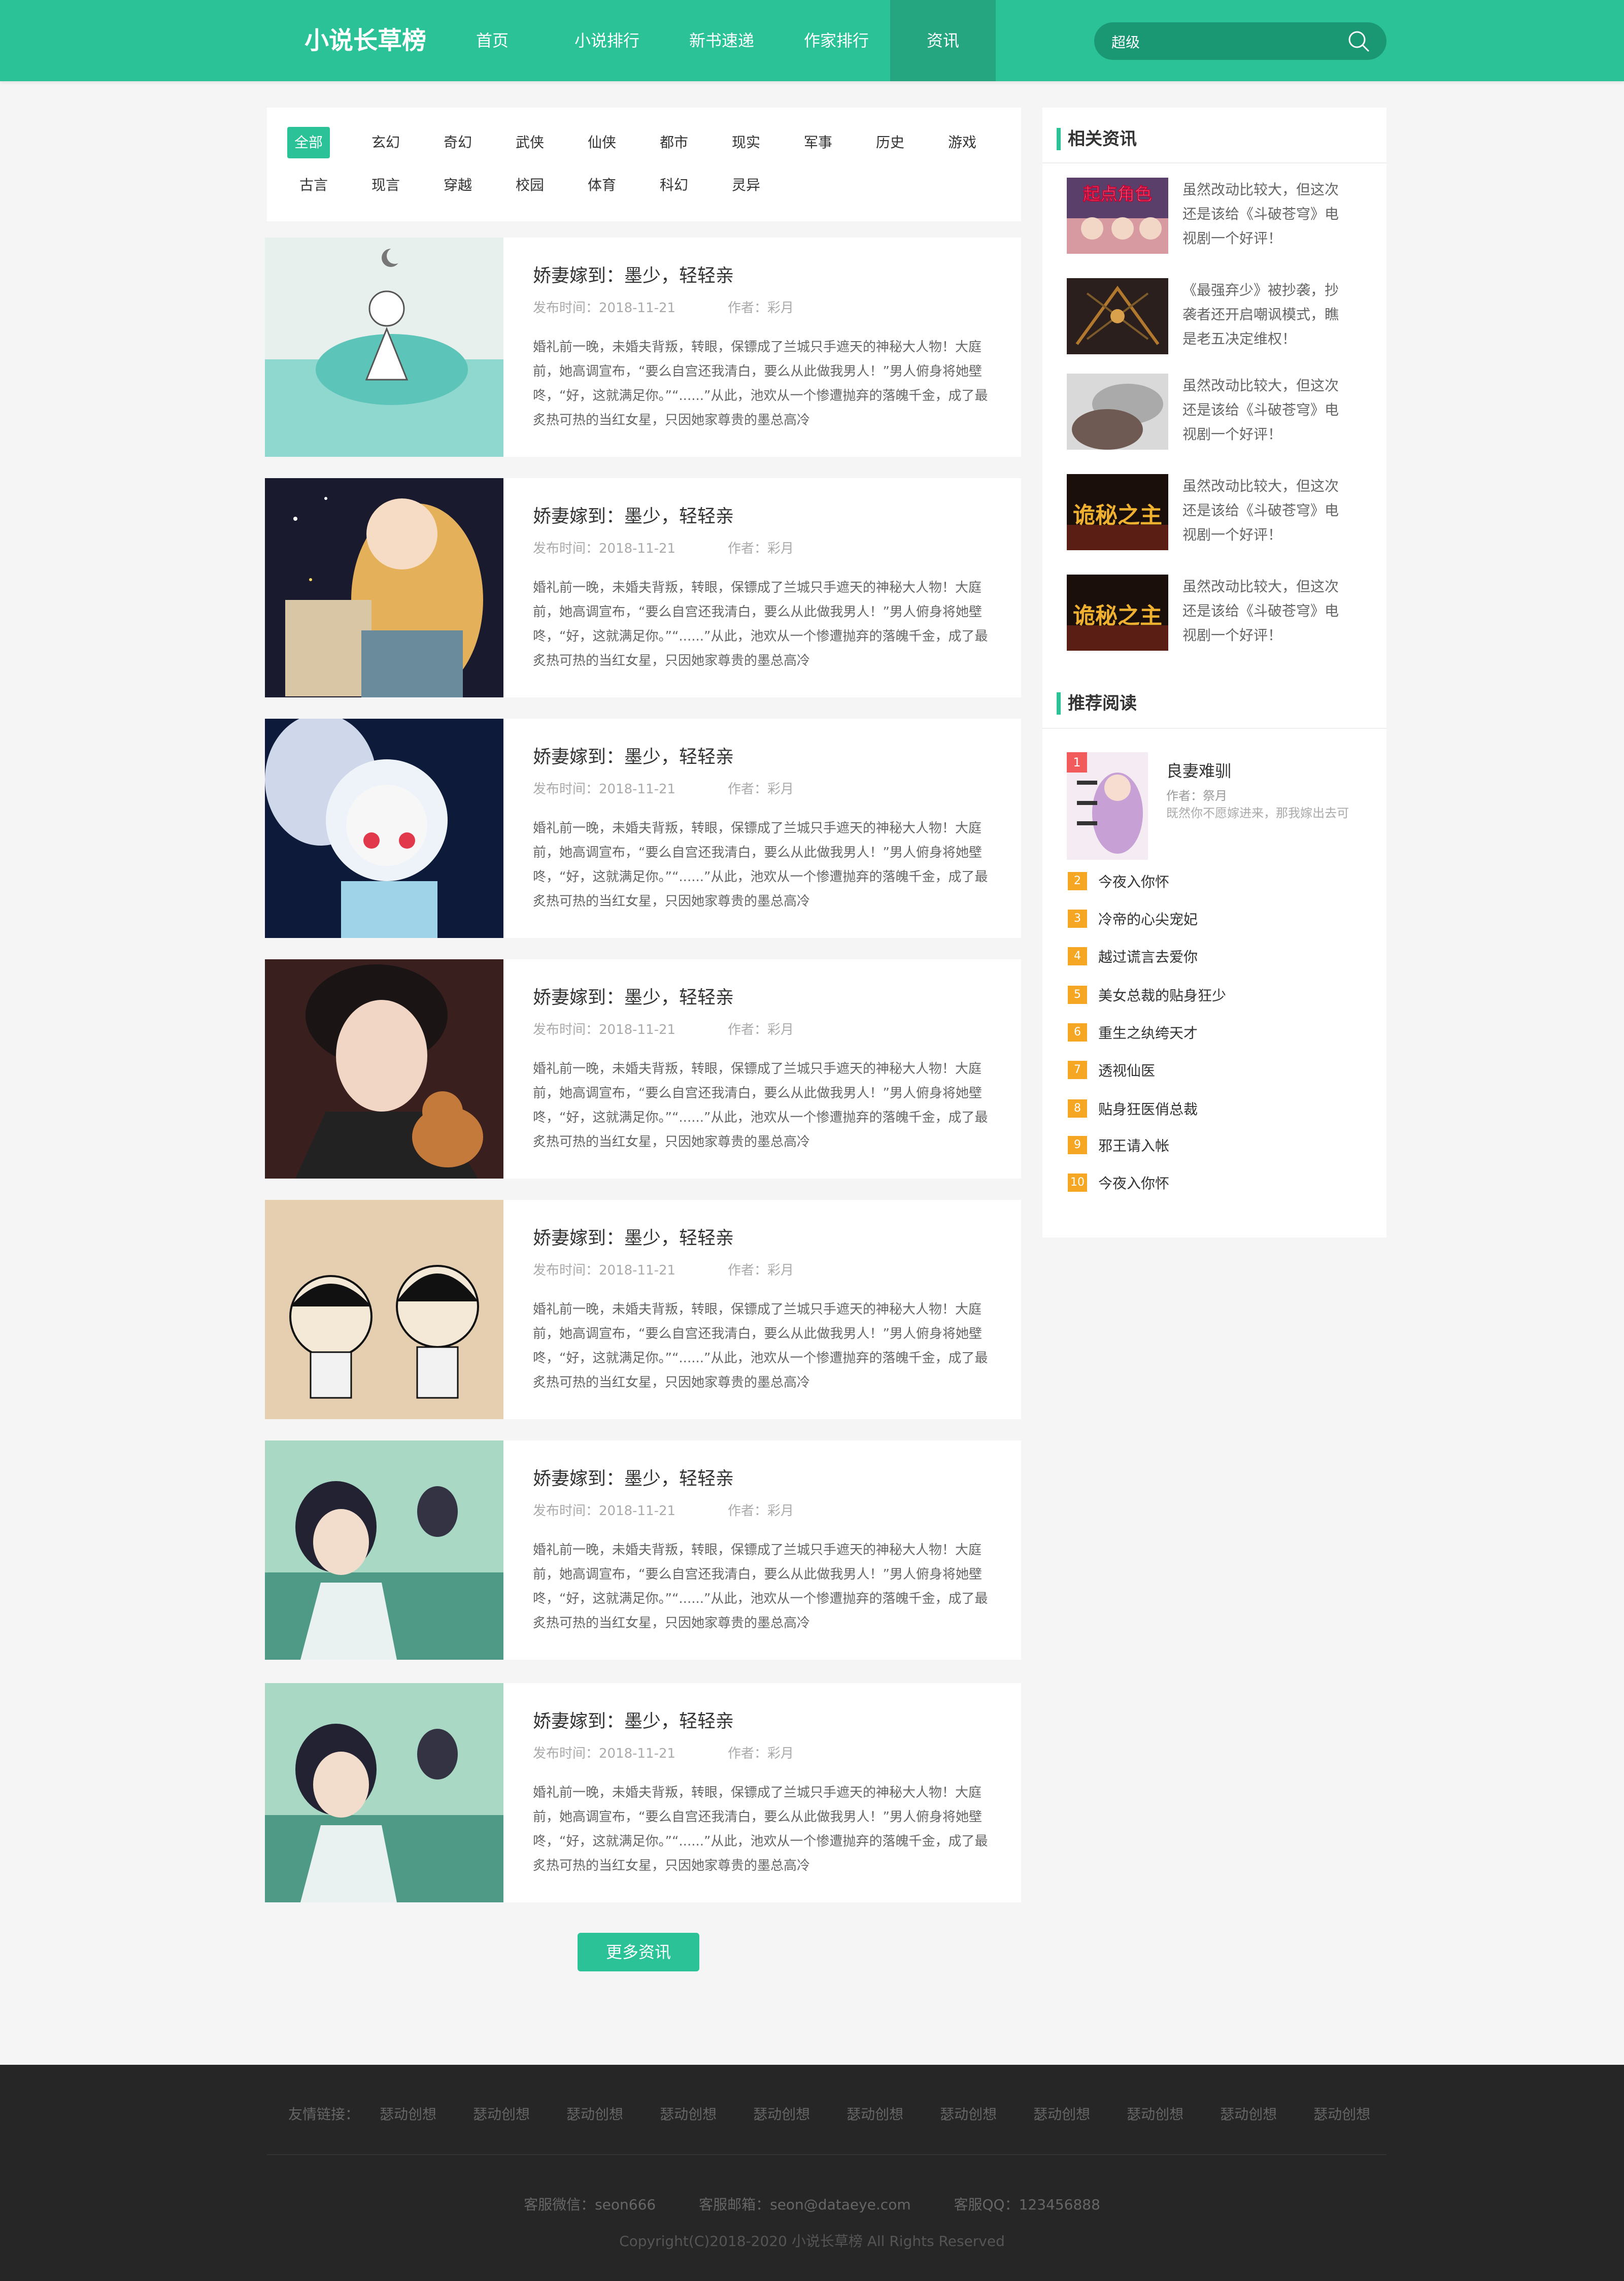 The width and height of the screenshot is (1624, 2281). Describe the element at coordinates (1358, 41) in the screenshot. I see `search-icon` at that location.